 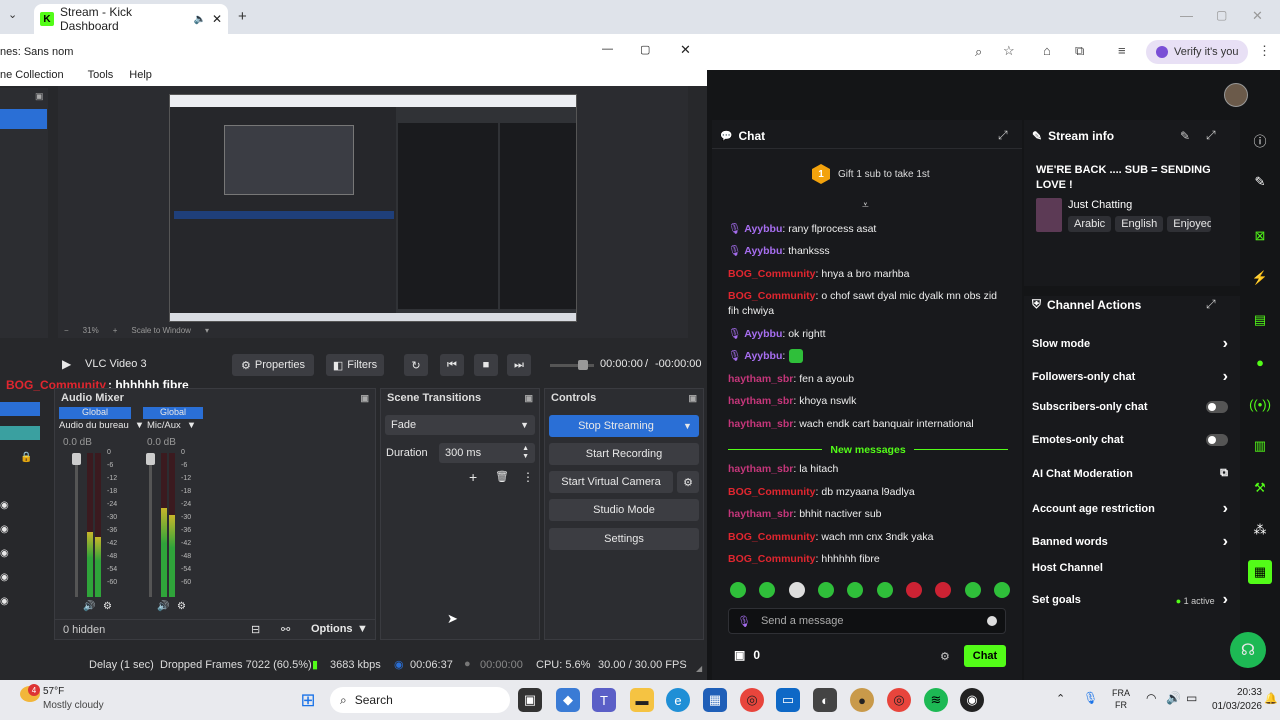 I want to click on previous-button: ⏮, so click(x=452, y=365).